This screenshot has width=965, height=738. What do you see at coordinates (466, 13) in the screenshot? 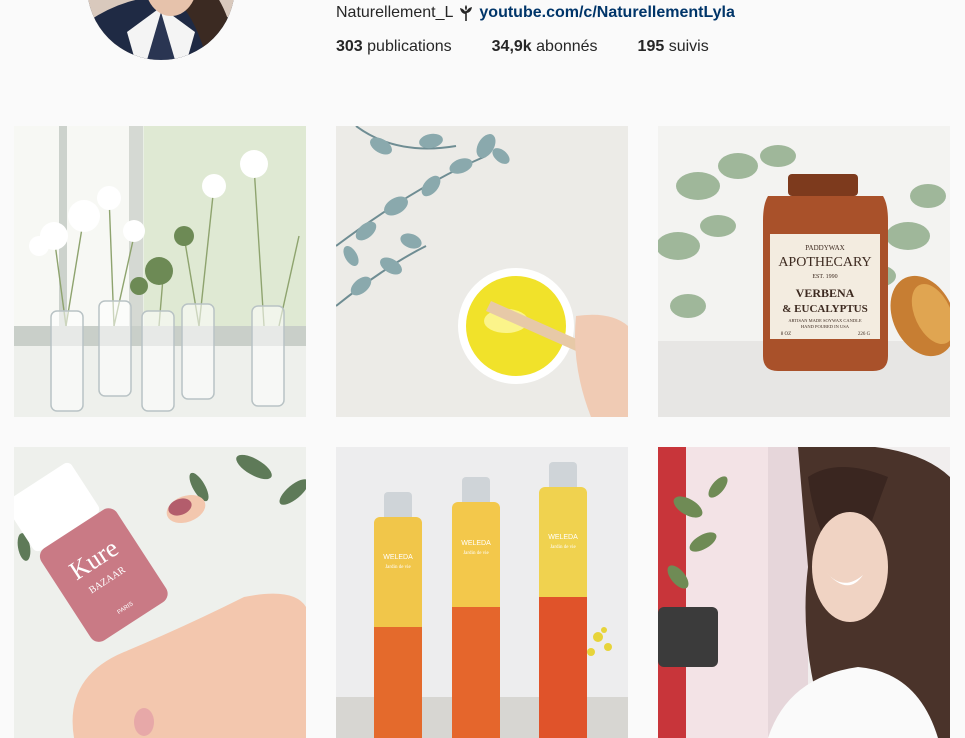
I see `plant-icon` at bounding box center [466, 13].